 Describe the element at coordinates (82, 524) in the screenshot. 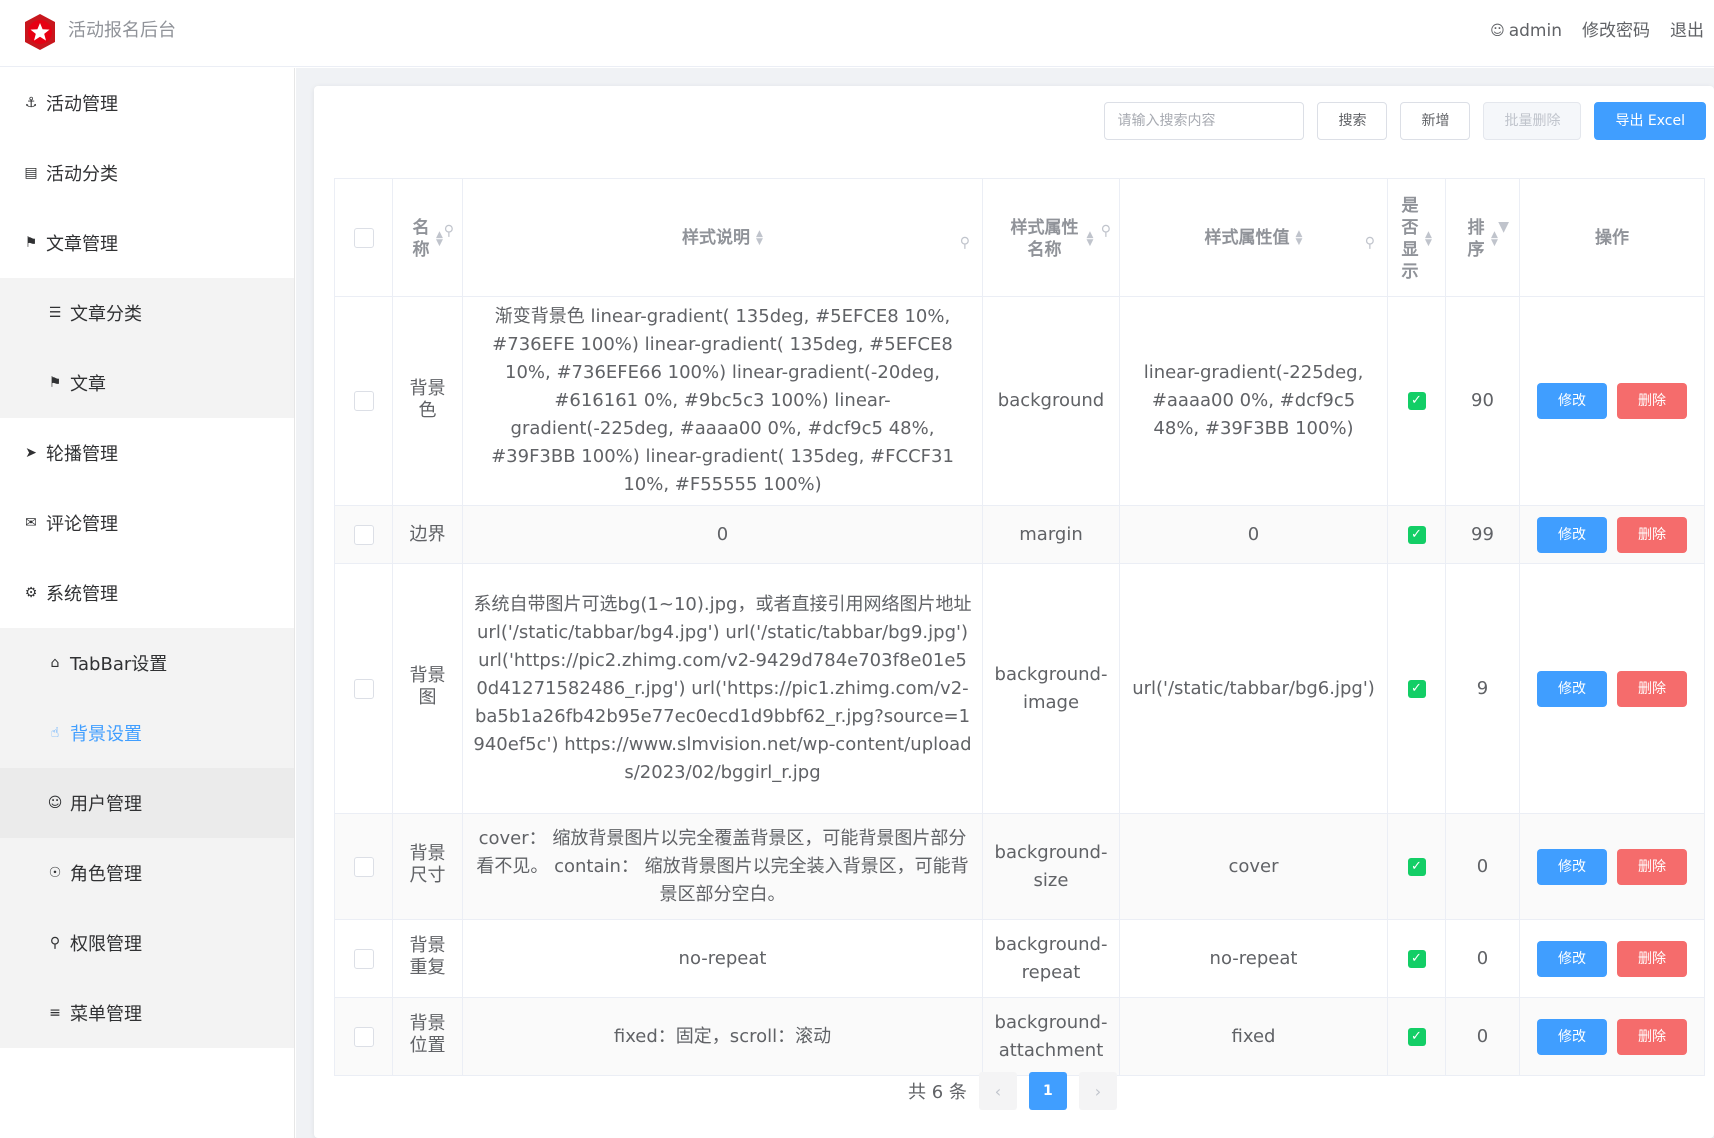

I see `sidebar-item-label: 评论管理` at that location.